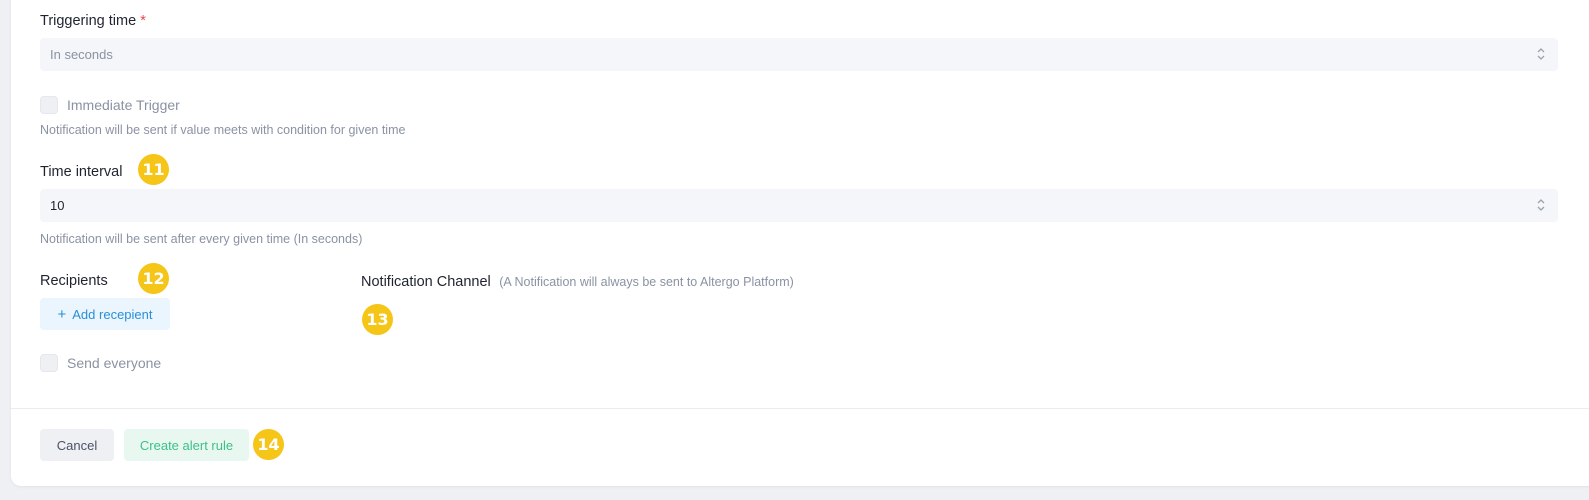  What do you see at coordinates (112, 314) in the screenshot?
I see `add-recipient-label: Add recepient` at bounding box center [112, 314].